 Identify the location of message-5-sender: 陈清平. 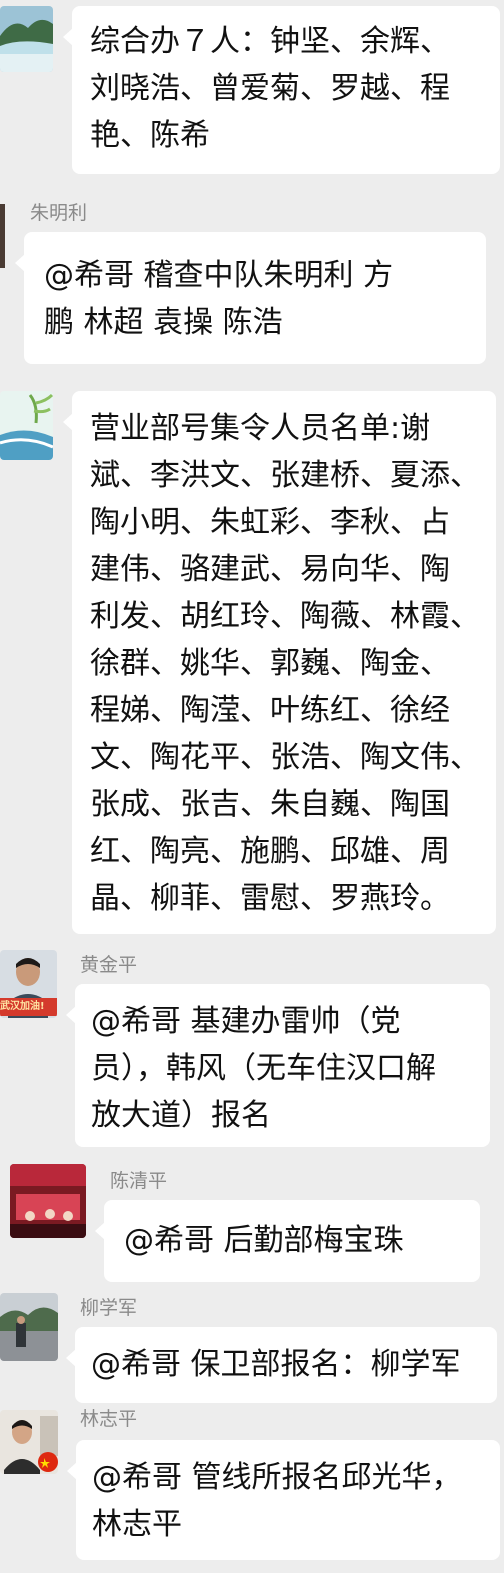
(139, 1181).